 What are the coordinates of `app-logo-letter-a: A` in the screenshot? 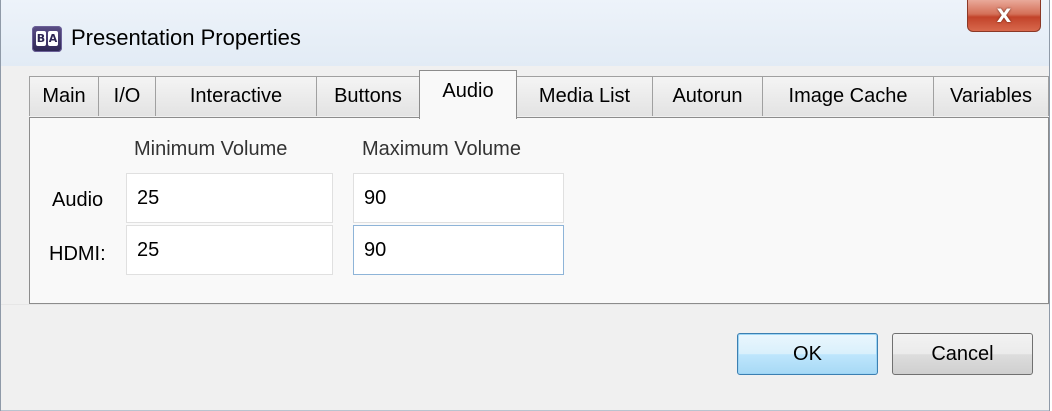 It's located at (53, 38).